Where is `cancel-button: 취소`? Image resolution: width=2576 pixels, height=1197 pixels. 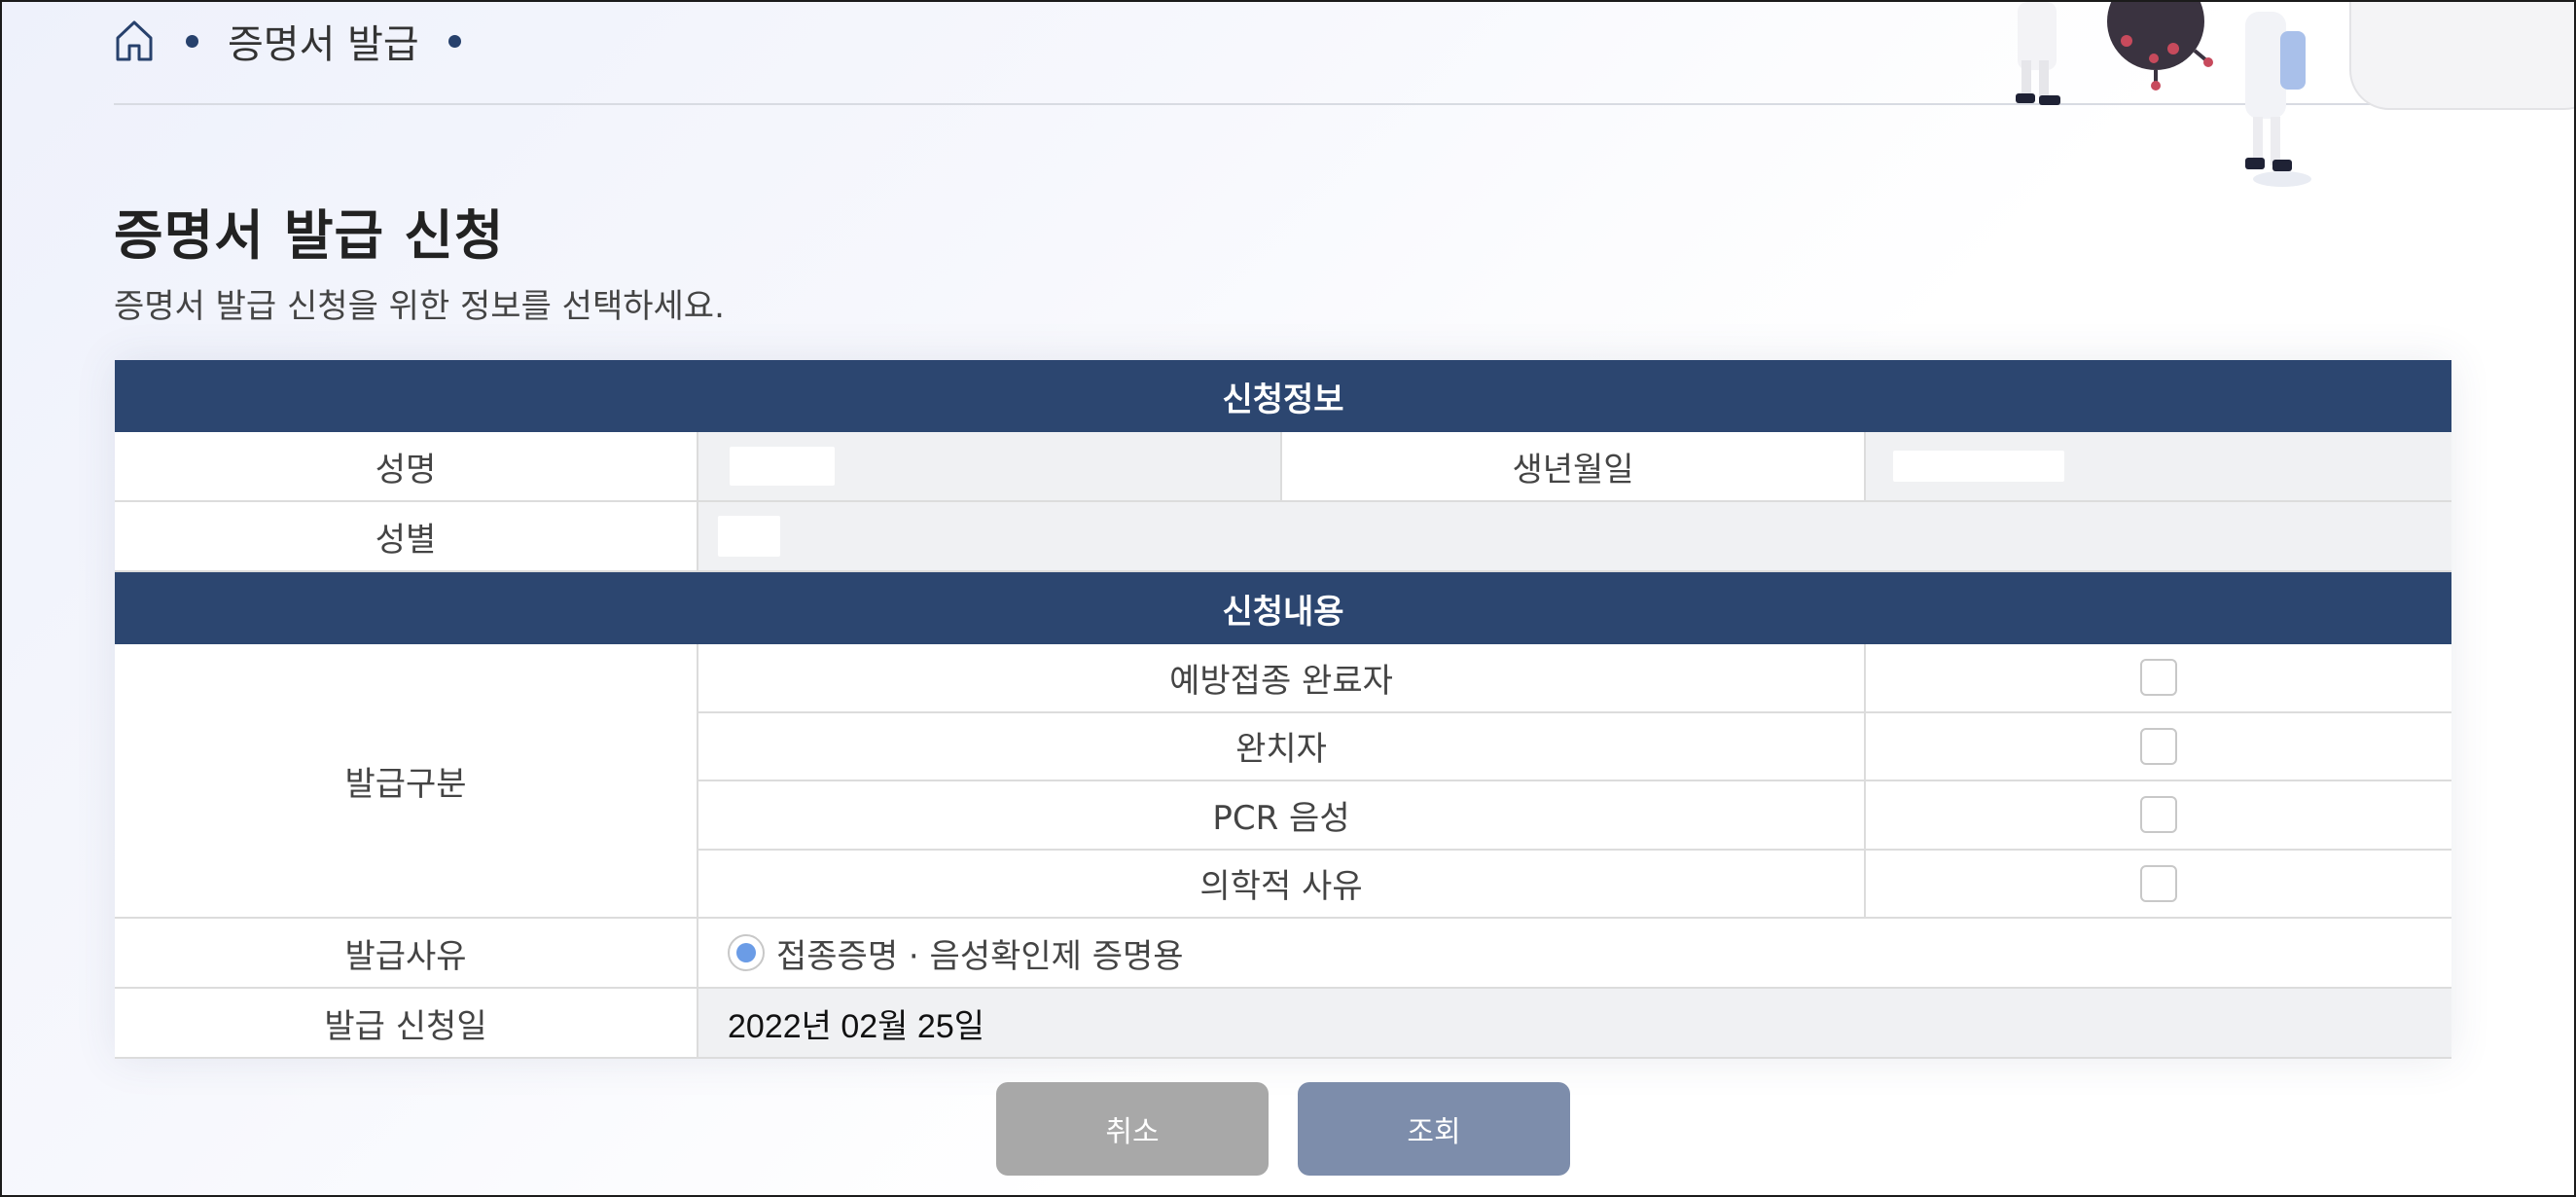
cancel-button: 취소 is located at coordinates (1132, 1129).